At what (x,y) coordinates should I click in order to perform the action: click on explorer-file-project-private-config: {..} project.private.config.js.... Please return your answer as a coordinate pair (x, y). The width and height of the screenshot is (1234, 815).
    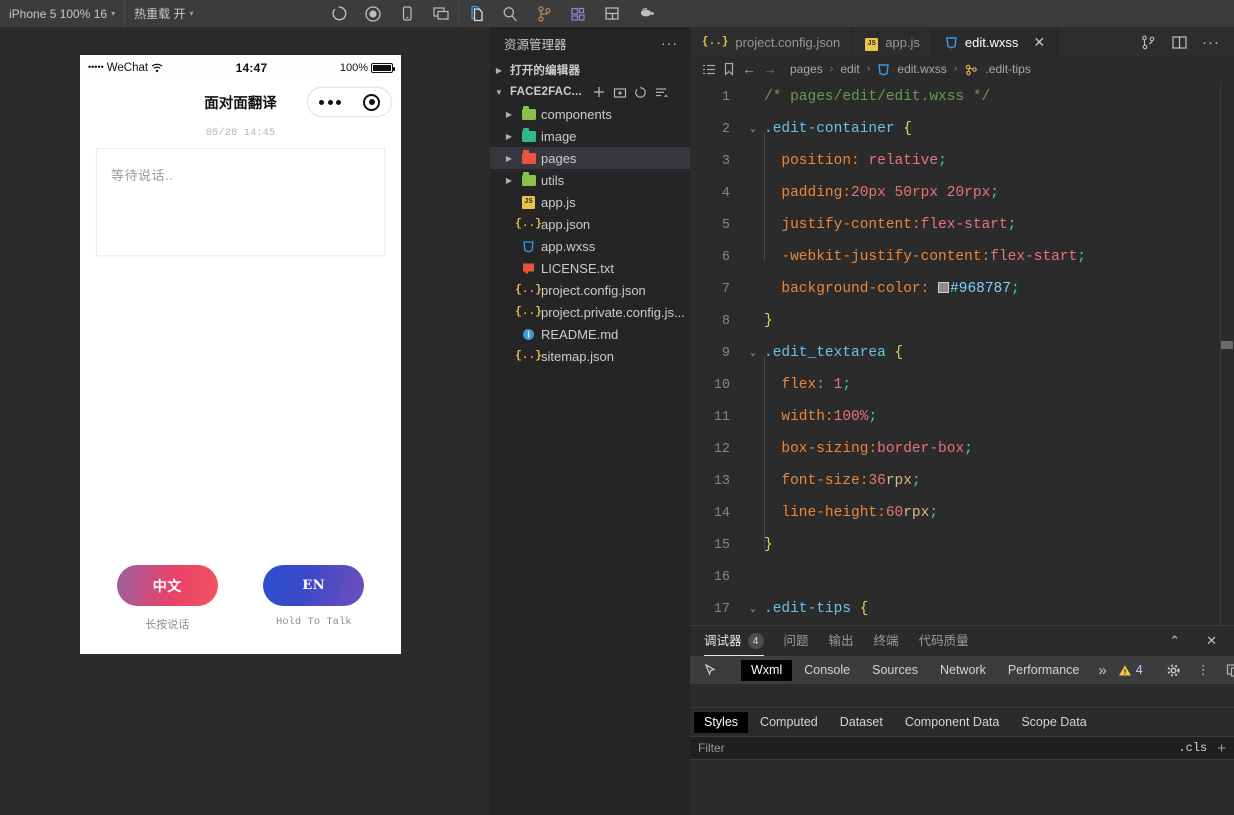
    Looking at the image, I should click on (590, 312).